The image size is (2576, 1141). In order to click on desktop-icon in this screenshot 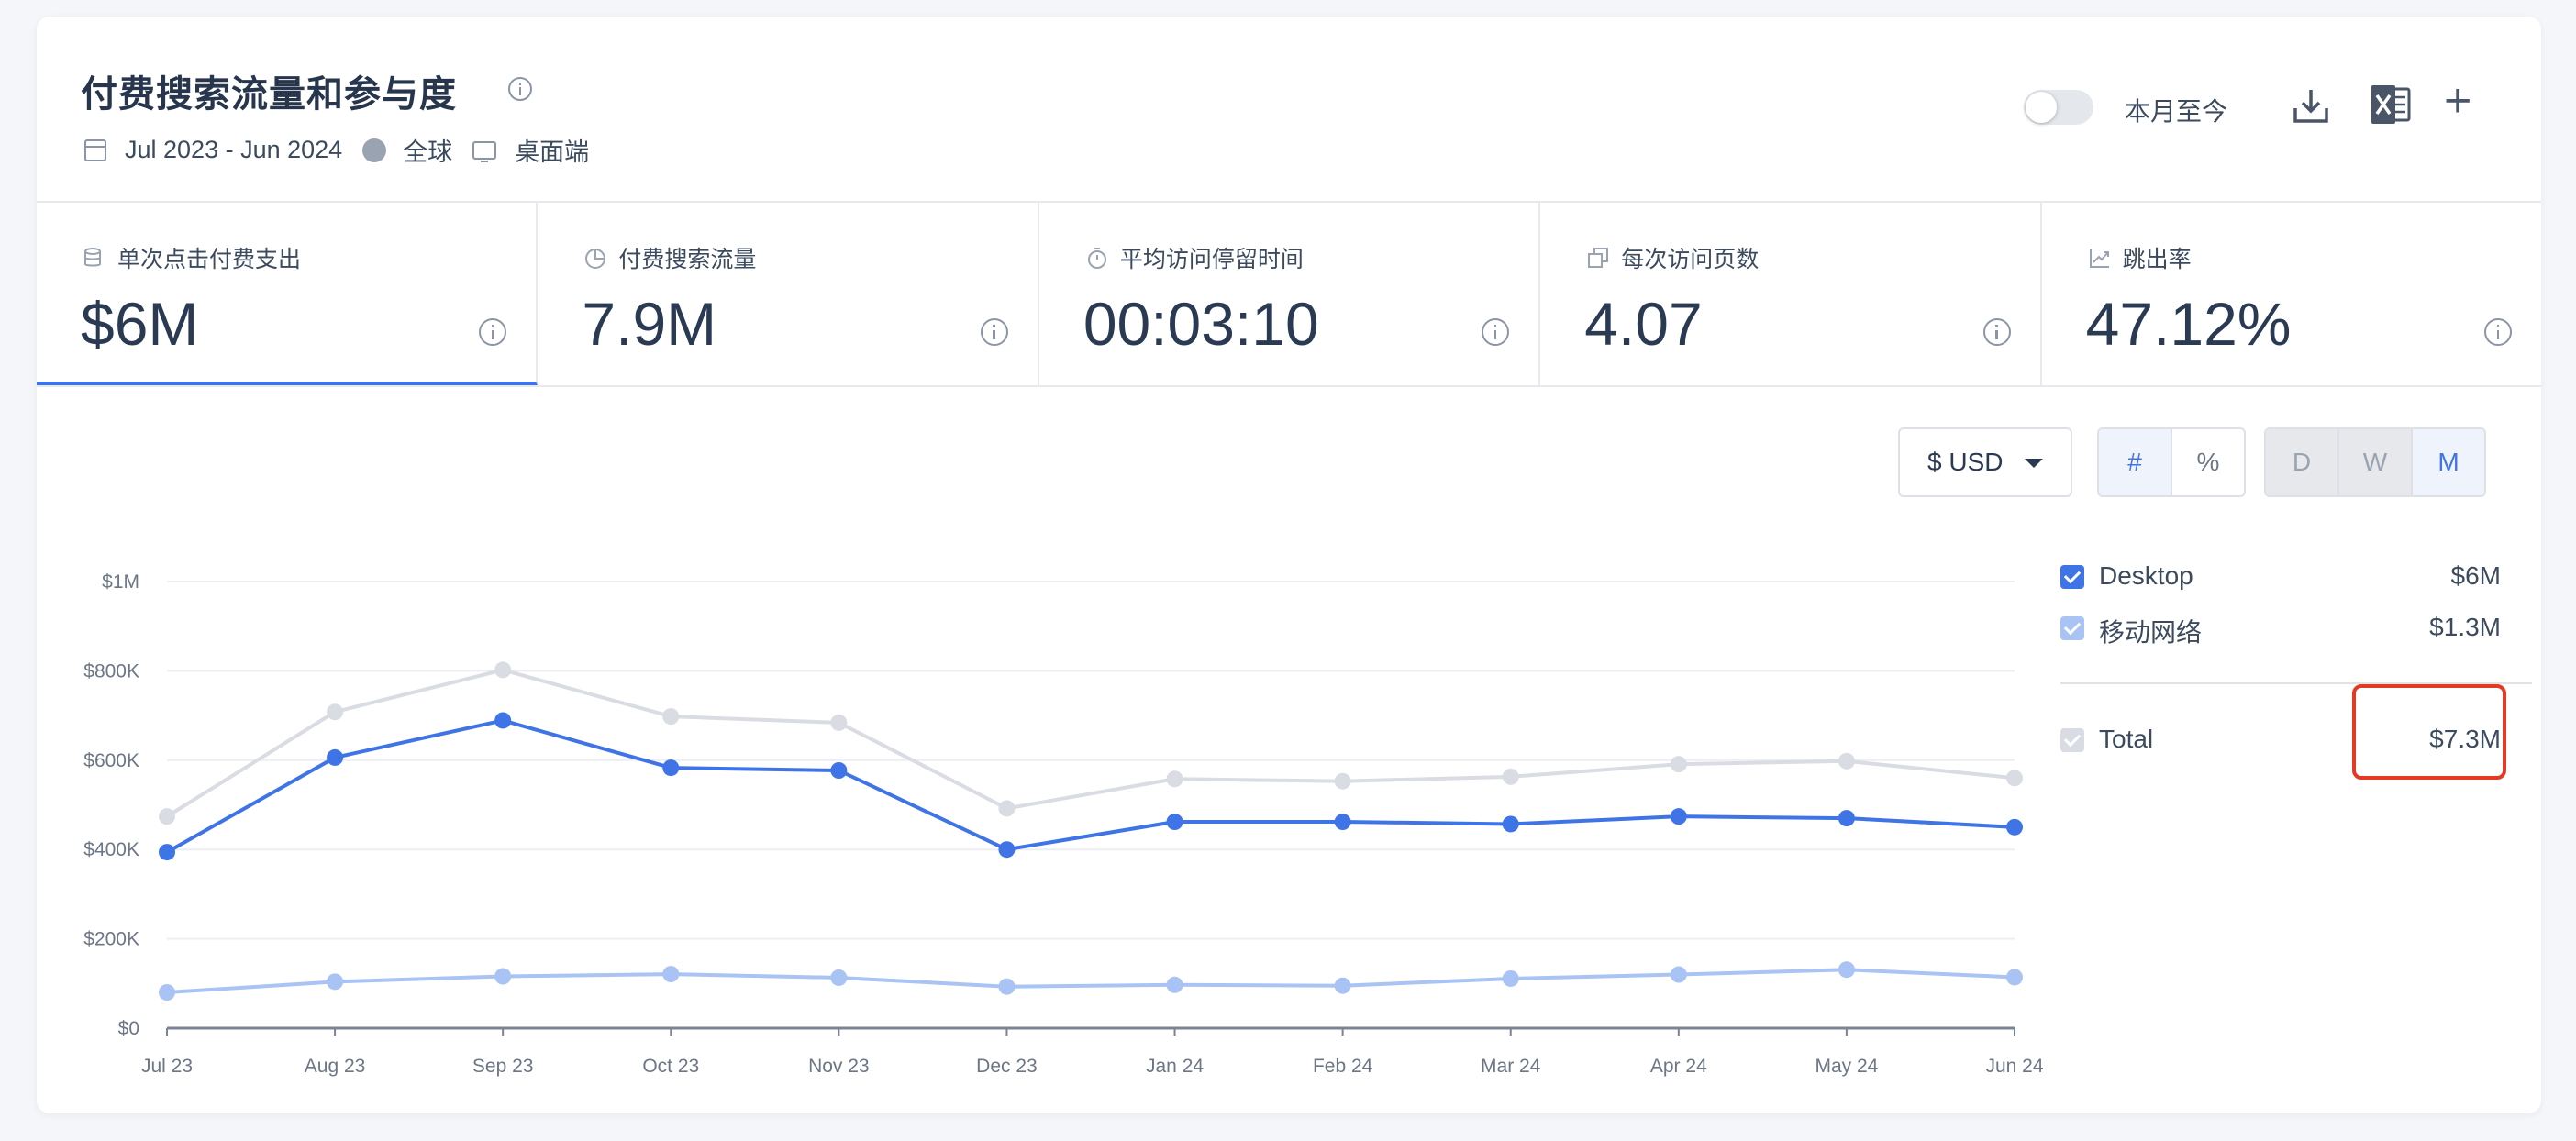, I will do `click(484, 151)`.